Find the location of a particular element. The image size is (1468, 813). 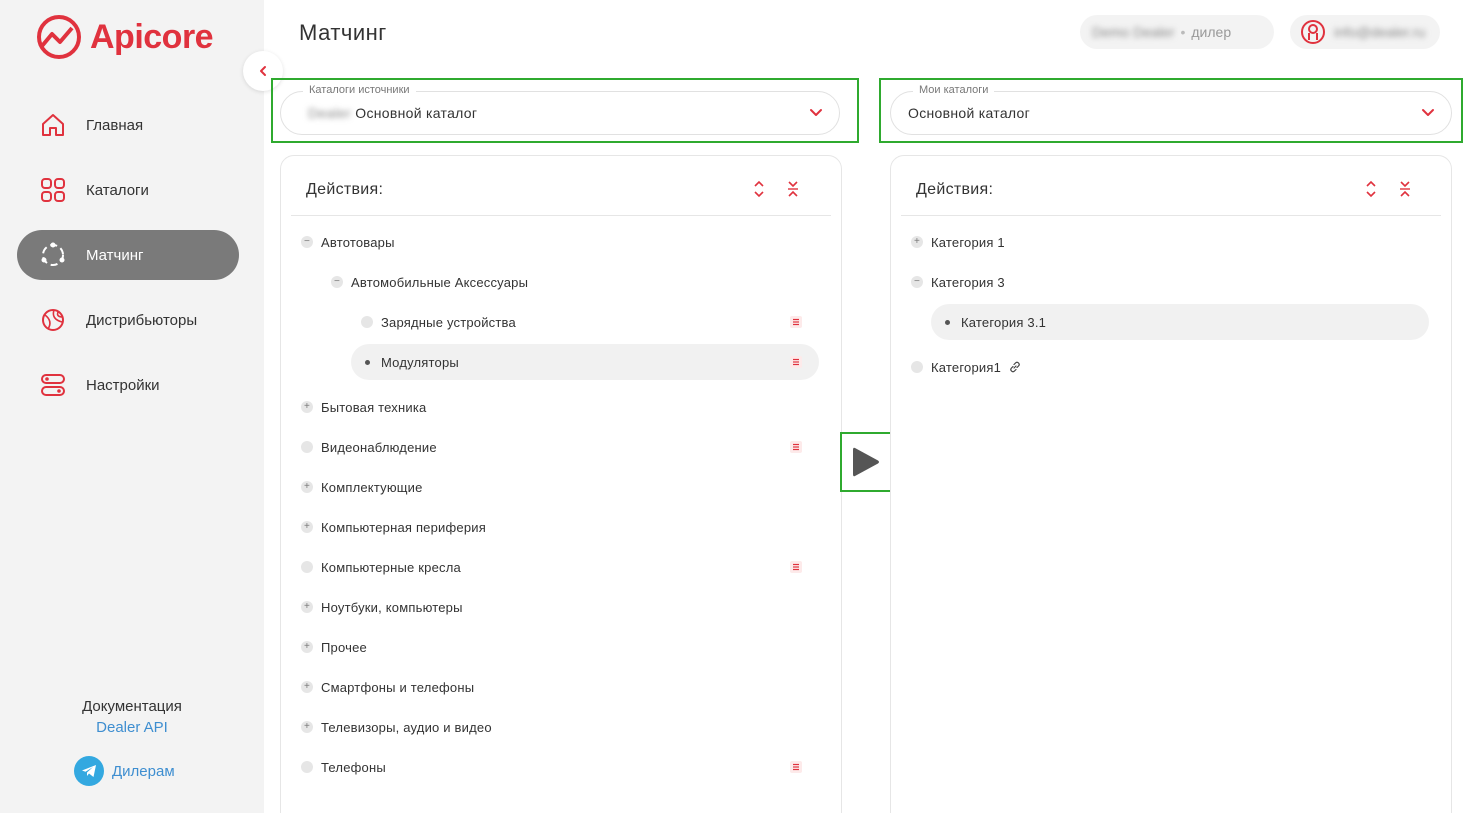

tree-node-label: Комплектующие is located at coordinates (372, 487).